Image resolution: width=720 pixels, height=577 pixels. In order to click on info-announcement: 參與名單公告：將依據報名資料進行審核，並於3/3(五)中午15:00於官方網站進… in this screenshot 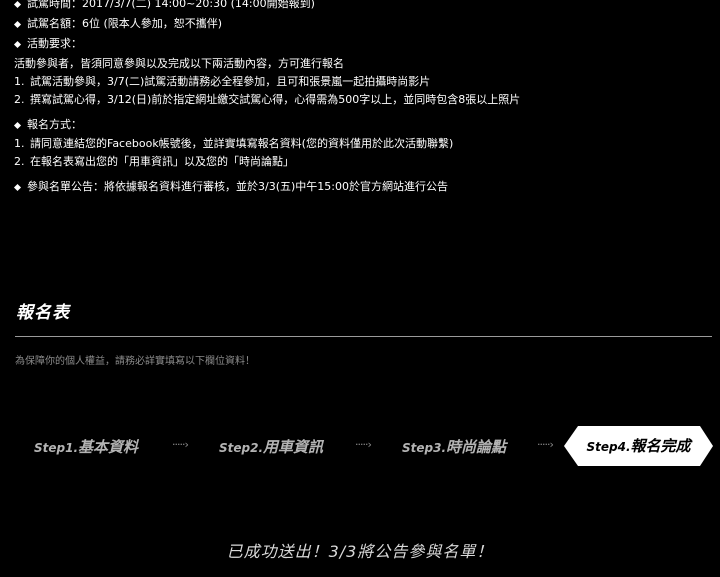, I will do `click(358, 187)`.